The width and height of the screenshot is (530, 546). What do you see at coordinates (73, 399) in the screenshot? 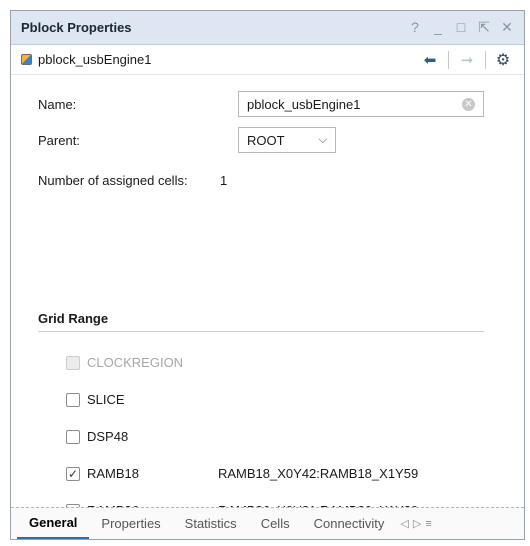
I see `slice-checkbox` at bounding box center [73, 399].